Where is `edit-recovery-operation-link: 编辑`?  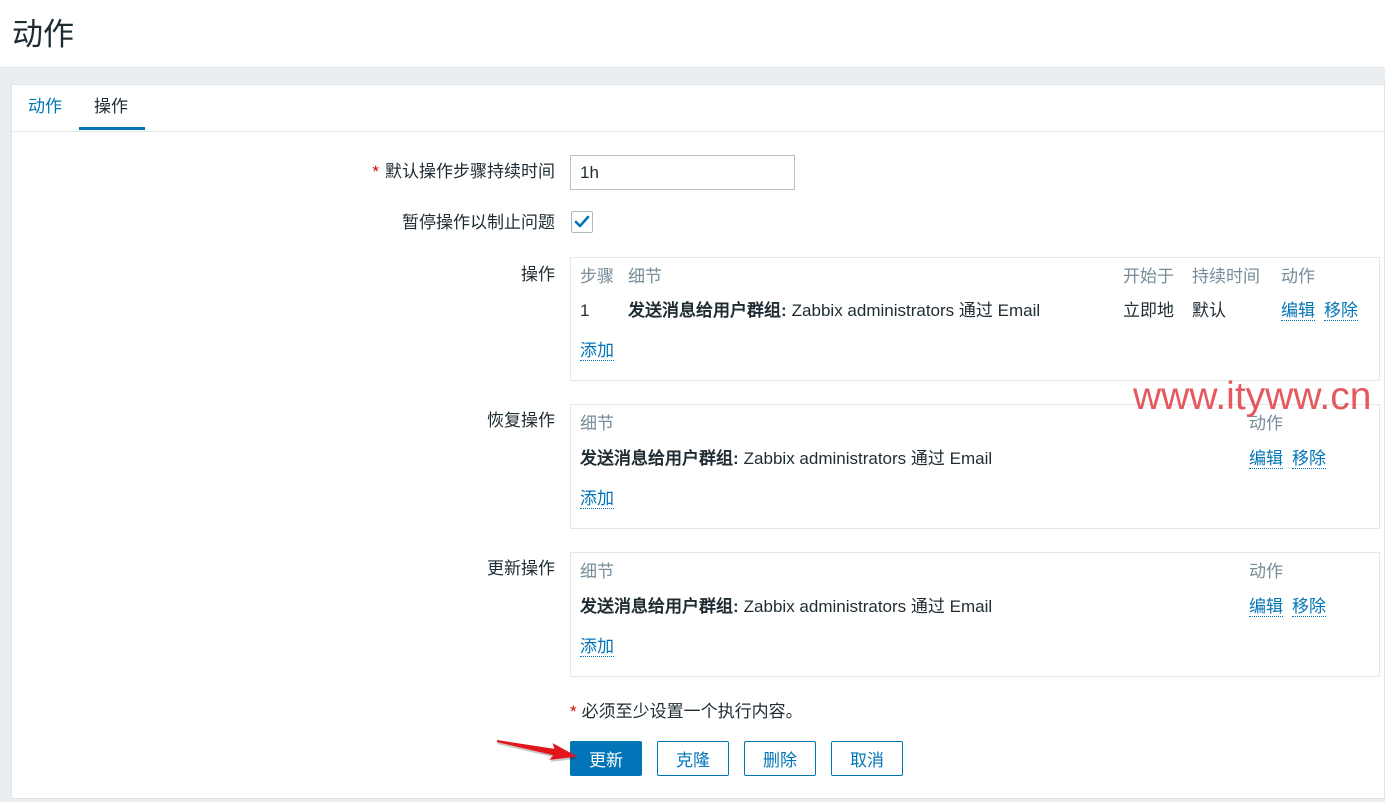 edit-recovery-operation-link: 编辑 is located at coordinates (1266, 459).